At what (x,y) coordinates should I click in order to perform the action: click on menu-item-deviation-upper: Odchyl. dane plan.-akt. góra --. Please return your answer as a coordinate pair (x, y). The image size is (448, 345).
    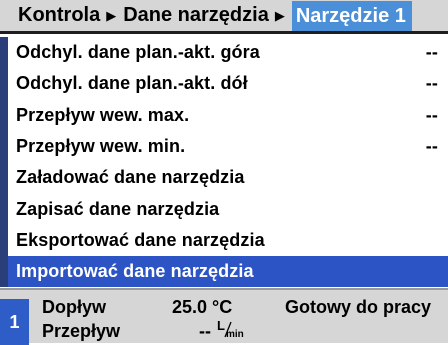
    Looking at the image, I should click on (228, 52).